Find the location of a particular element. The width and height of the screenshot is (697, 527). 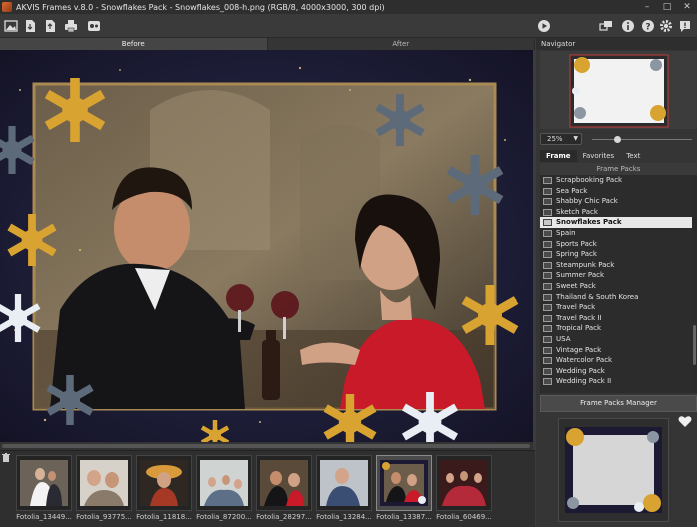

save-file-icon is located at coordinates (50, 26).